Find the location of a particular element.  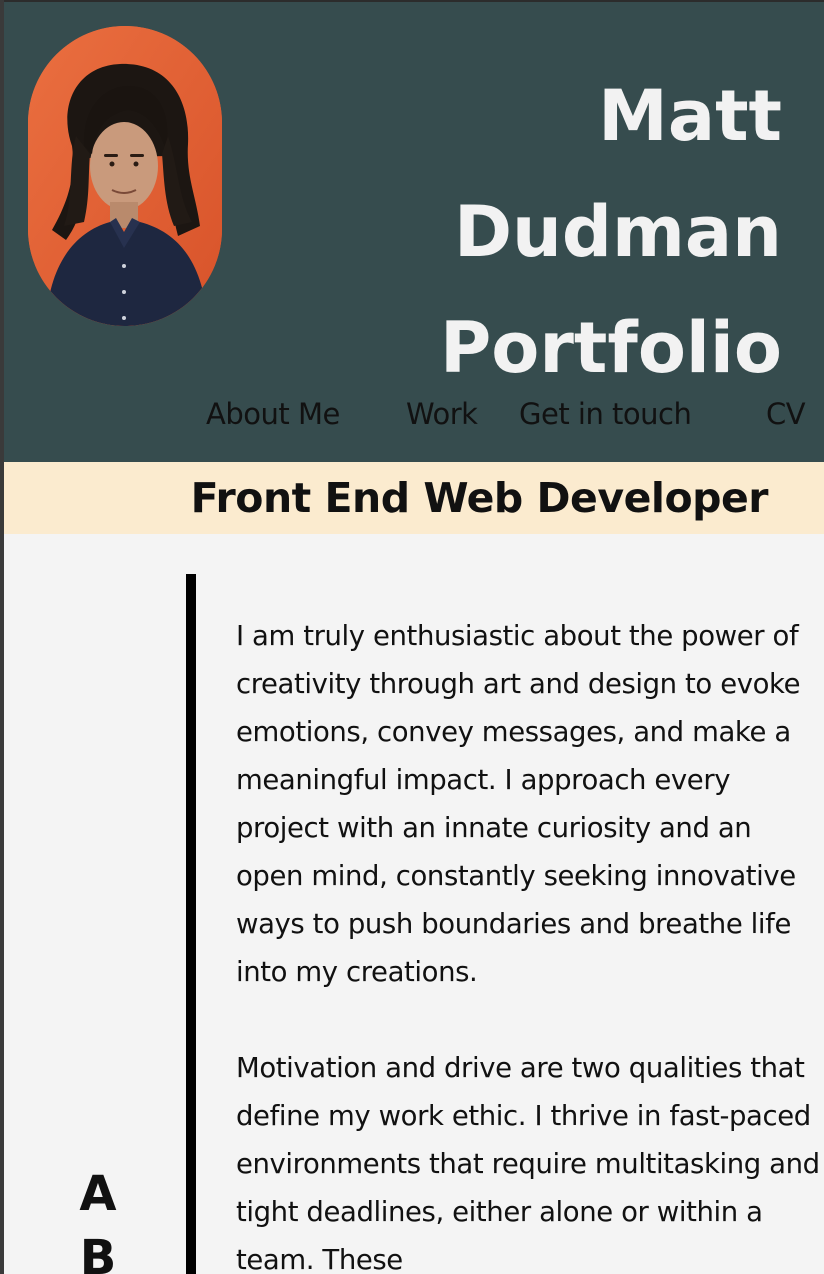

vertical-section-label: A B is located at coordinates (98, 1218).